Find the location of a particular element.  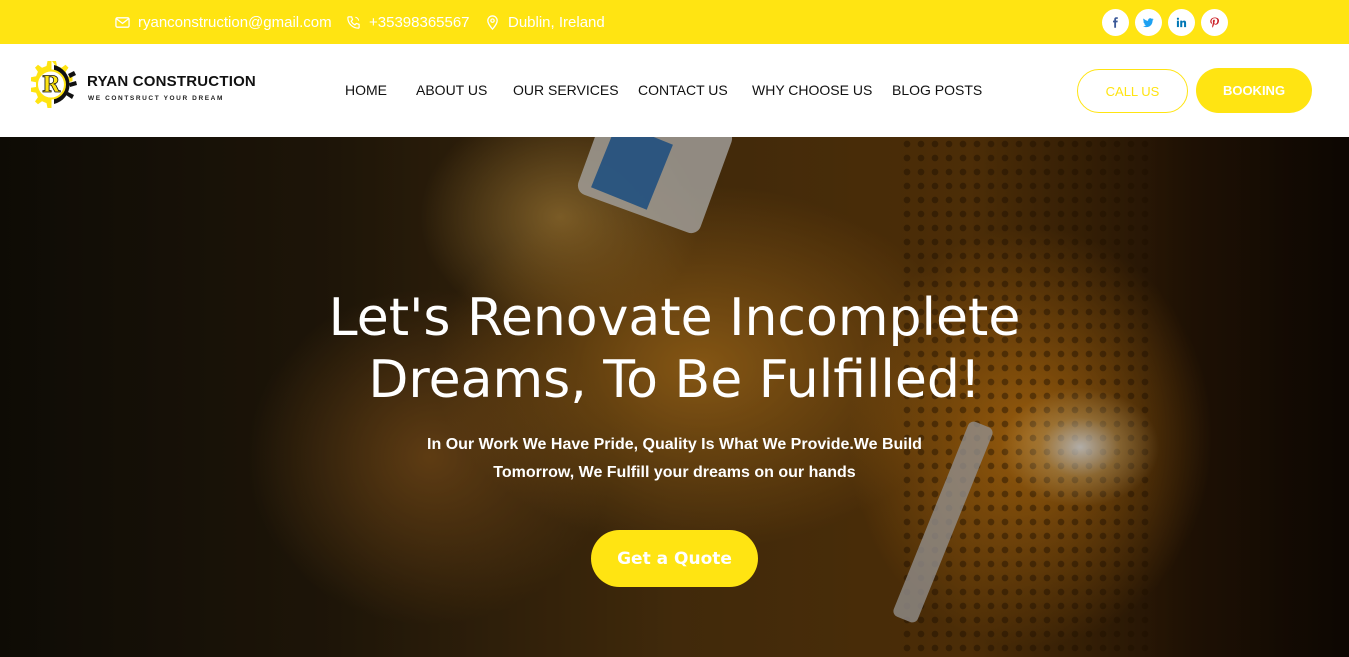

gear-logo-icon: R is located at coordinates (54, 84).